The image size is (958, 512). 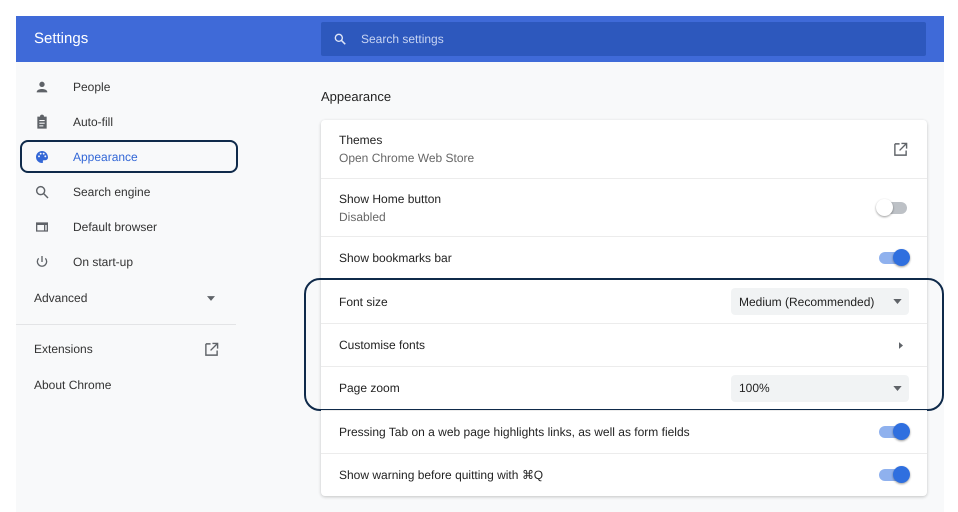 What do you see at coordinates (129, 121) in the screenshot?
I see `sidebar-item: Auto-fill` at bounding box center [129, 121].